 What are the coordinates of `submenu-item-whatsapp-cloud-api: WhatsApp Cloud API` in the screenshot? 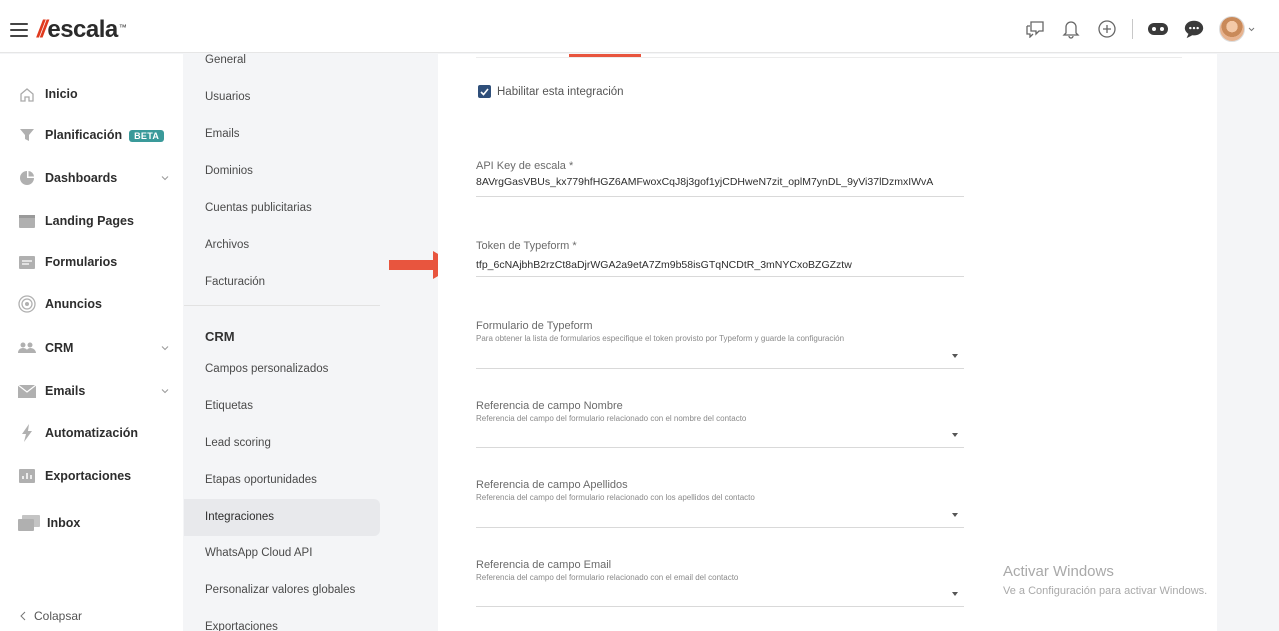 It's located at (258, 553).